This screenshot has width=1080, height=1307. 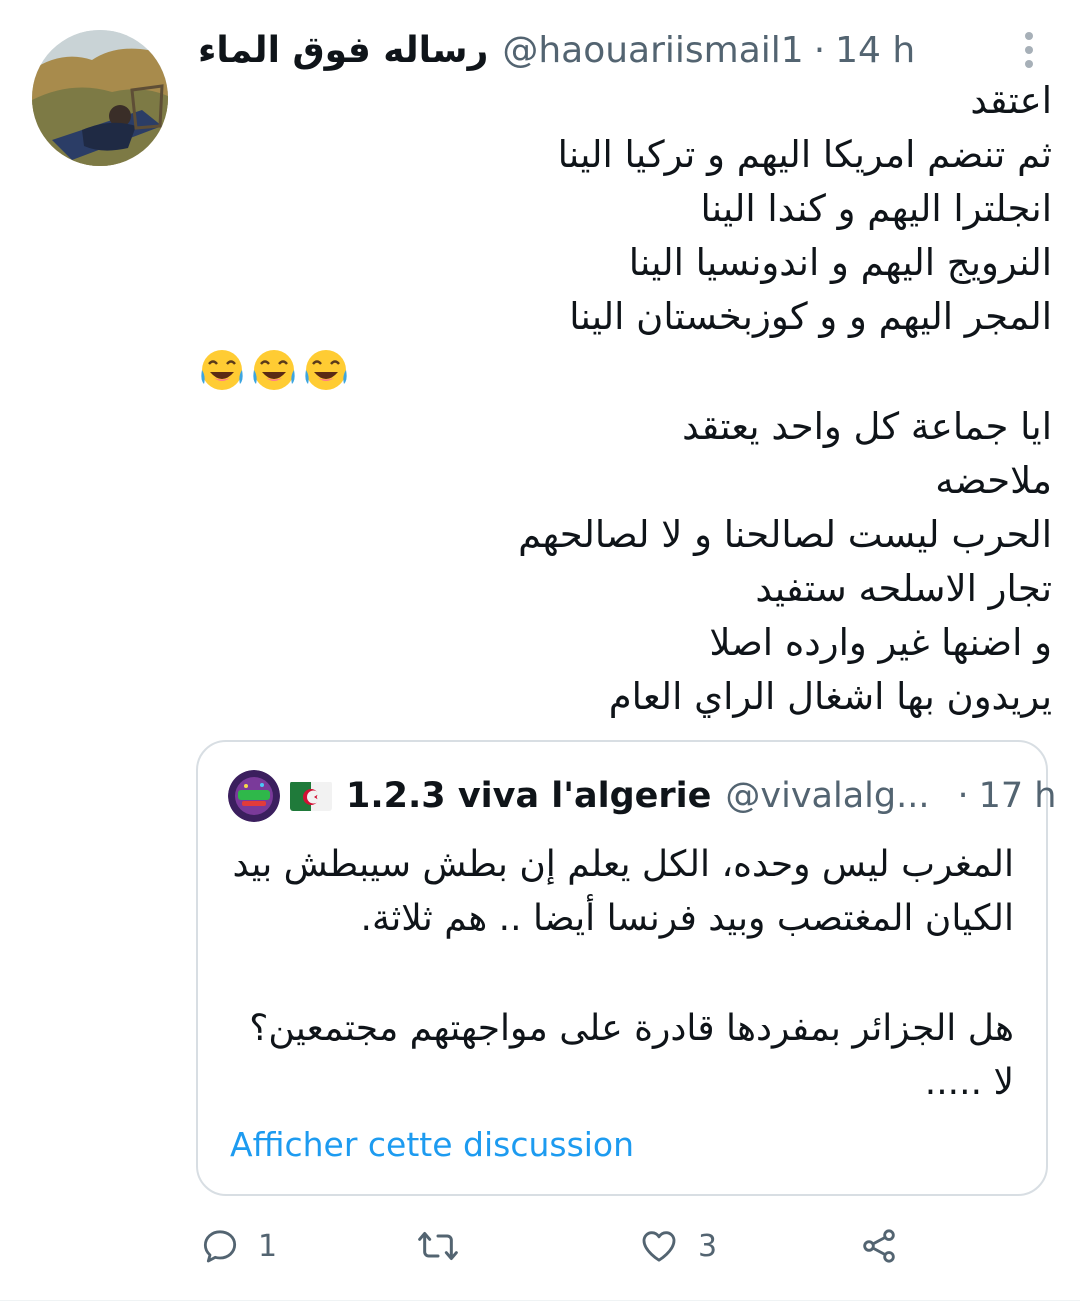 What do you see at coordinates (254, 796) in the screenshot?
I see `quoted-author-avatar` at bounding box center [254, 796].